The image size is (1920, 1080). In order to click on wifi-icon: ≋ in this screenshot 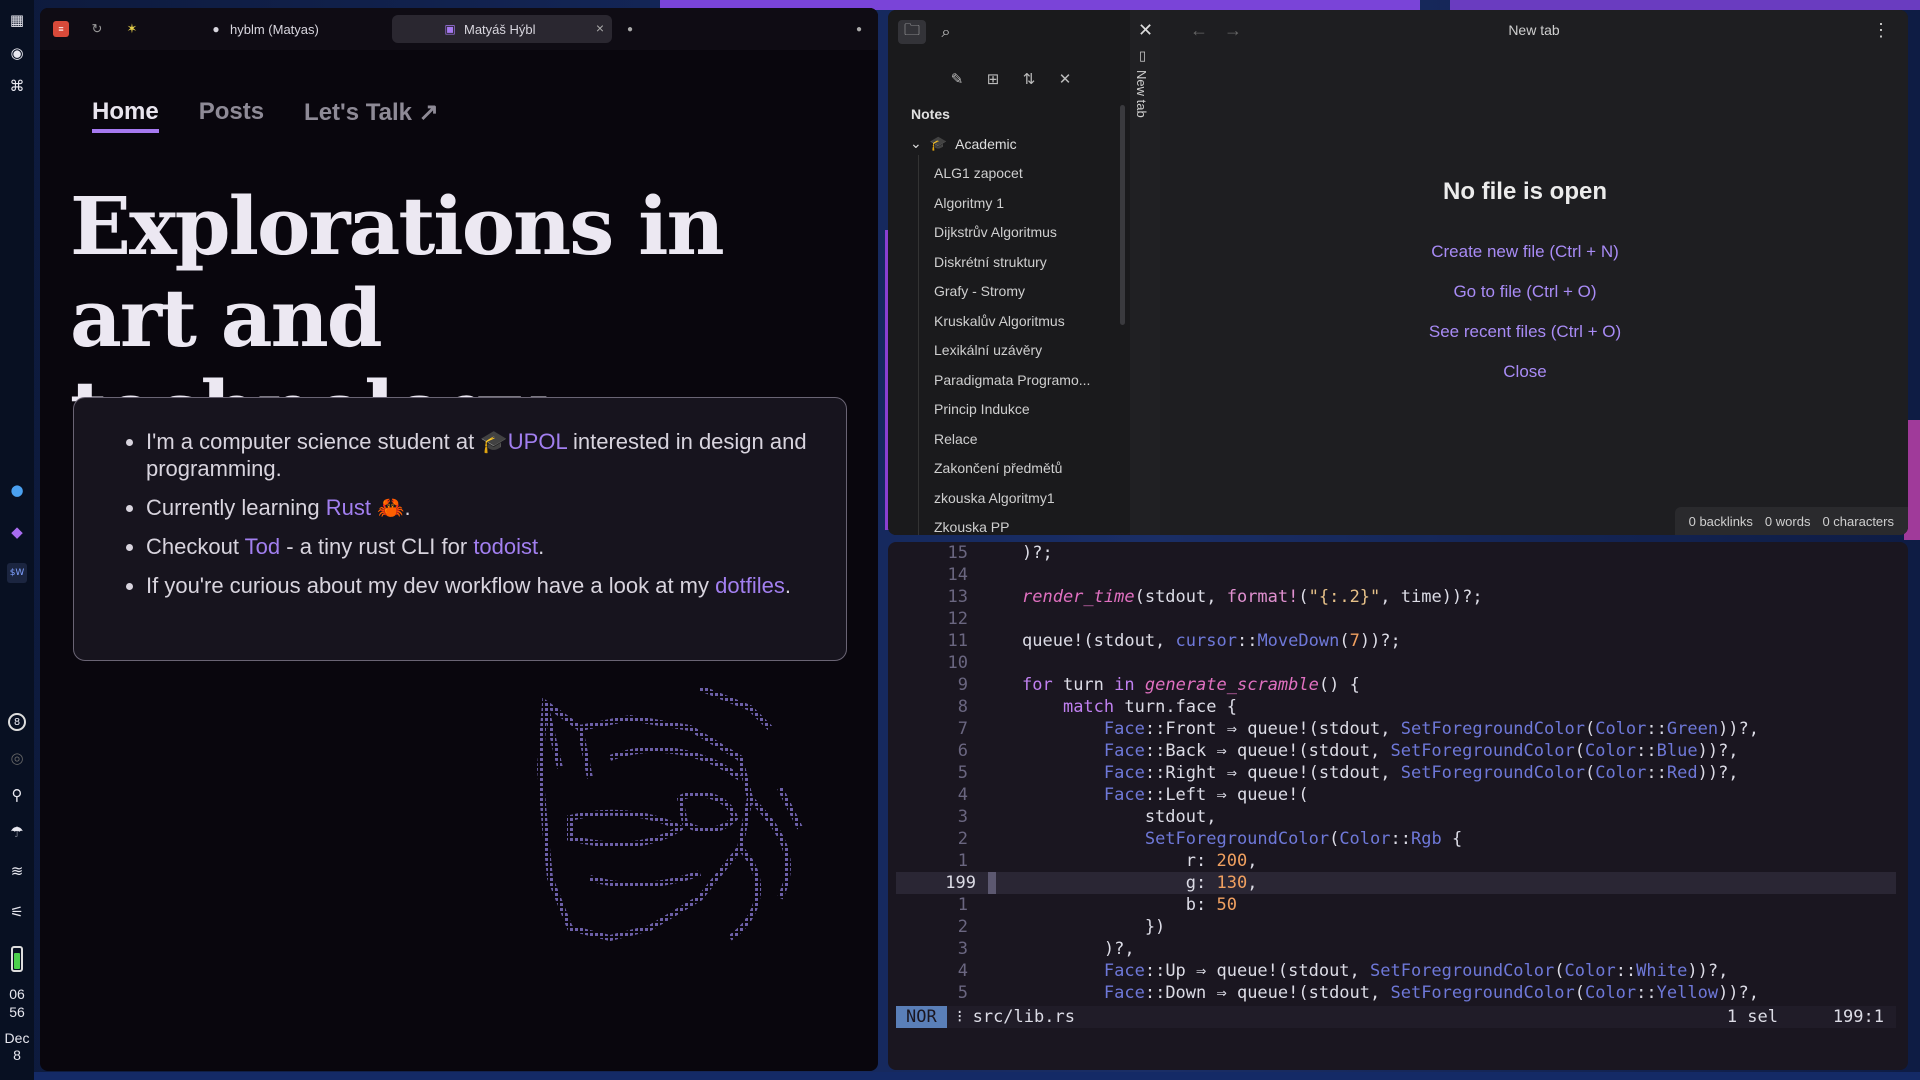, I will do `click(17, 871)`.